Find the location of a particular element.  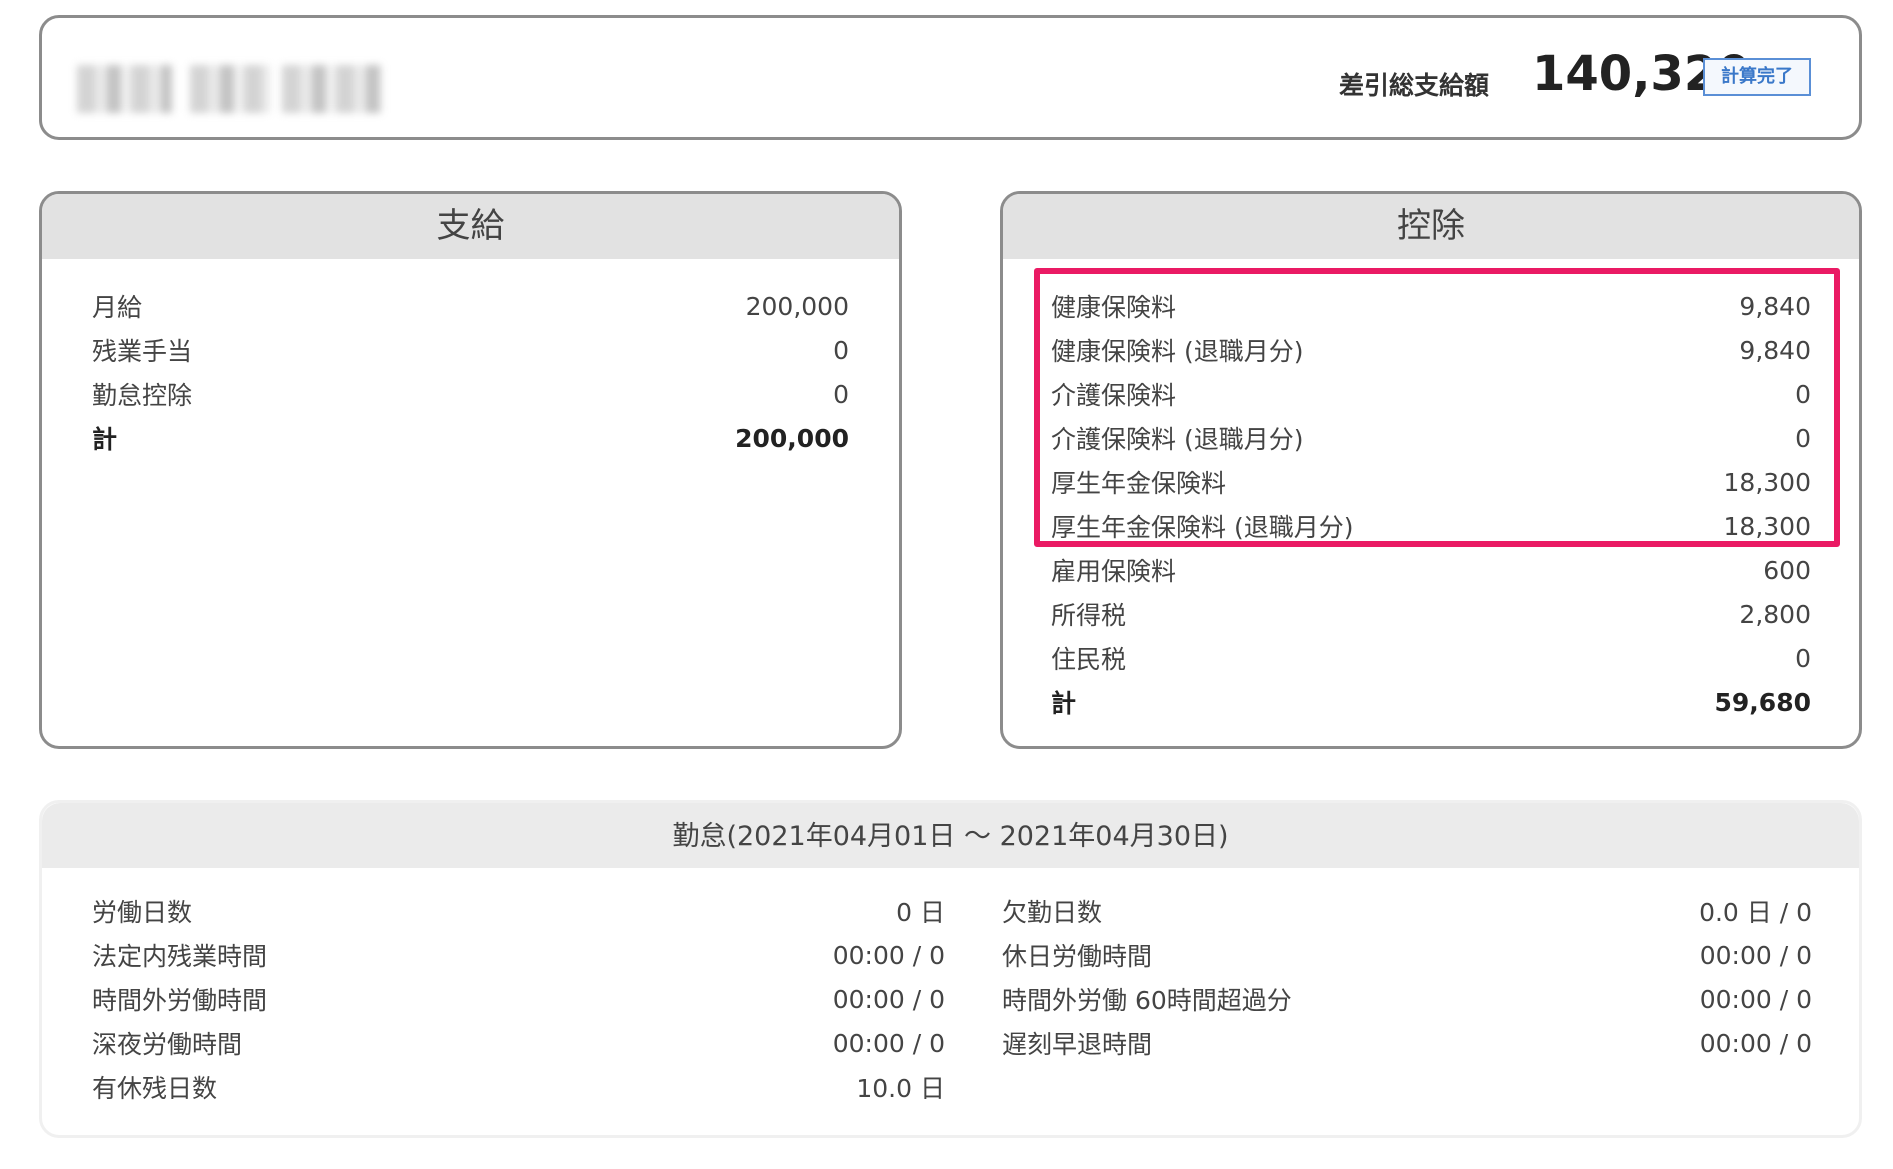

deduction-row: 介護保険料 0 is located at coordinates (1431, 394).